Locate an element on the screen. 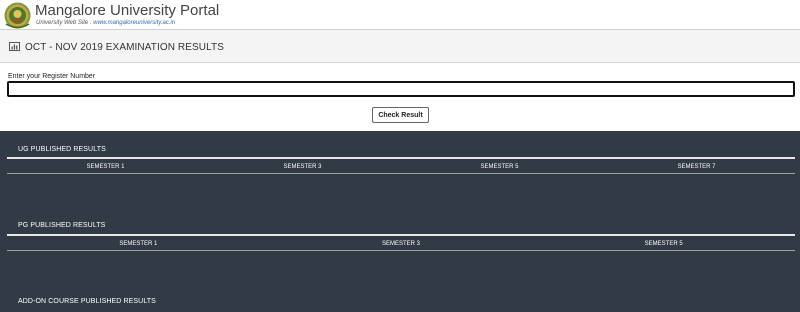  register-number-label: Enter your Register Number is located at coordinates (52, 76).